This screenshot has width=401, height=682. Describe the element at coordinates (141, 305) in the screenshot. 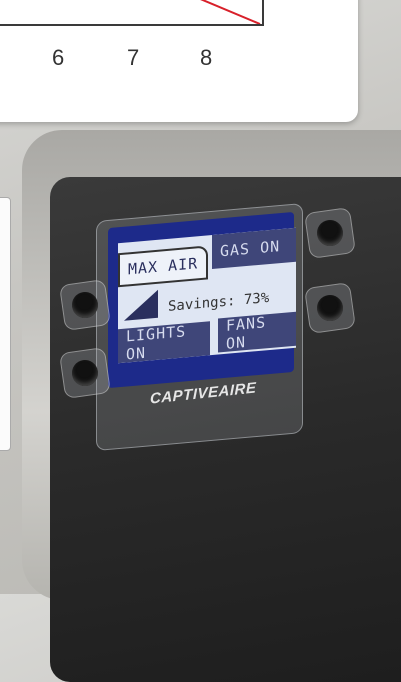

I see `fan-speed-ramp-icon` at that location.